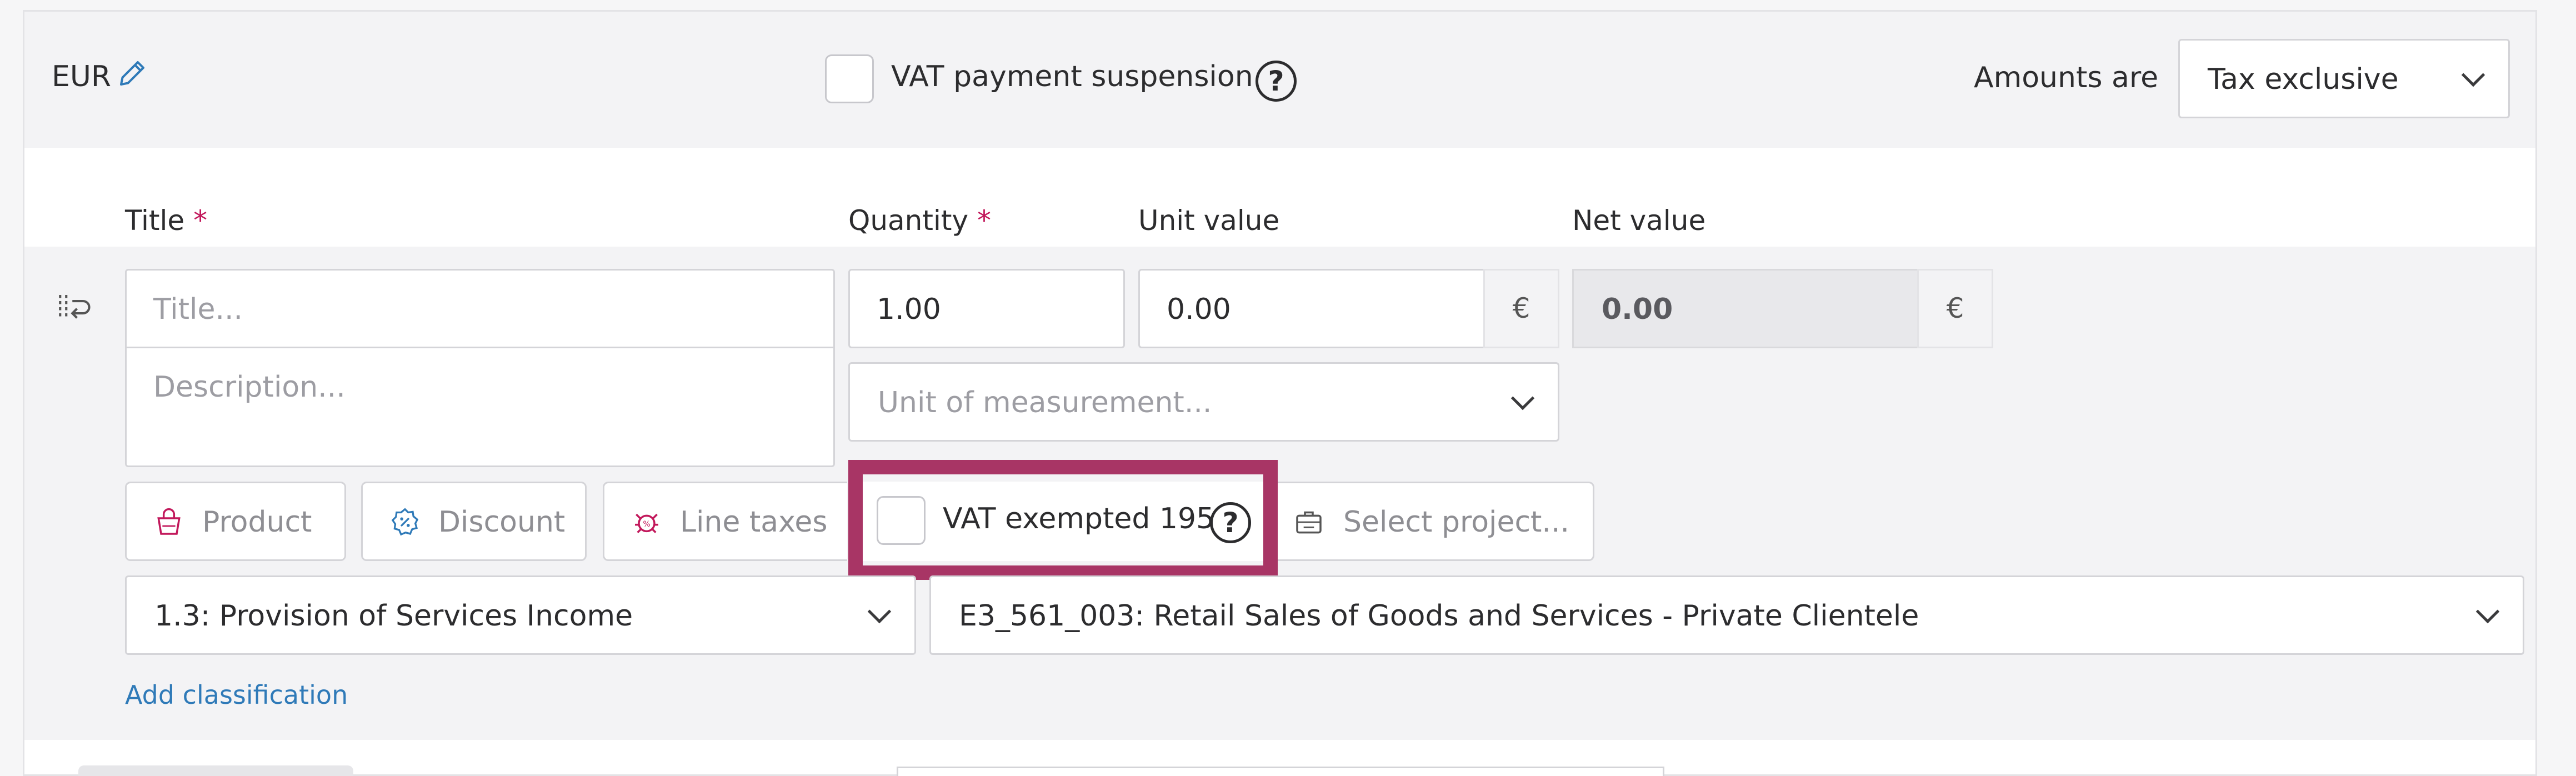 This screenshot has height=776, width=2576. Describe the element at coordinates (987, 308) in the screenshot. I see `quantity-input: 1.00` at that location.